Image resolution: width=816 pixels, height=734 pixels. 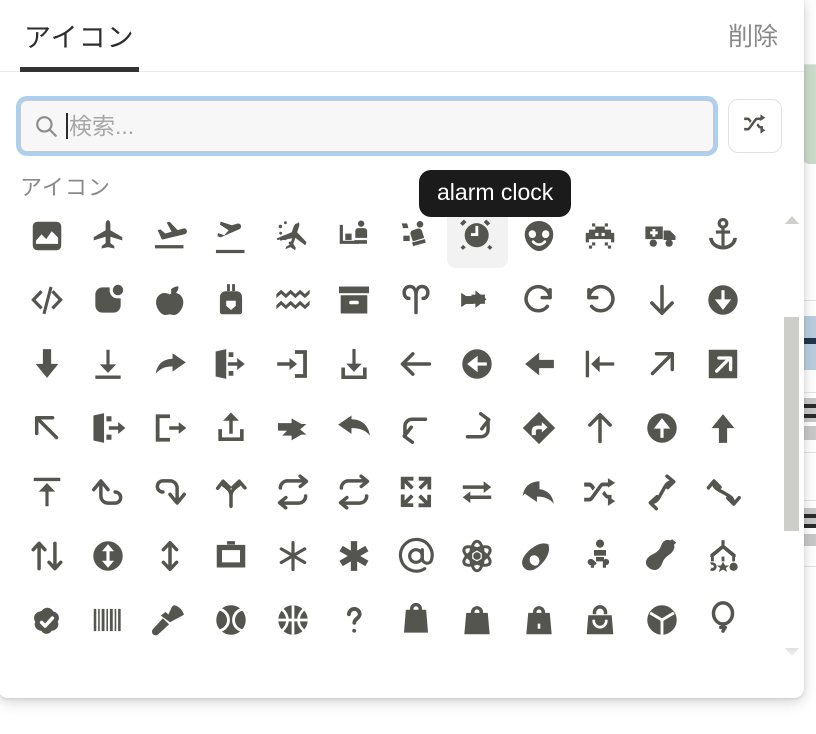 What do you see at coordinates (355, 300) in the screenshot?
I see `icon-cell-archive-box-icon` at bounding box center [355, 300].